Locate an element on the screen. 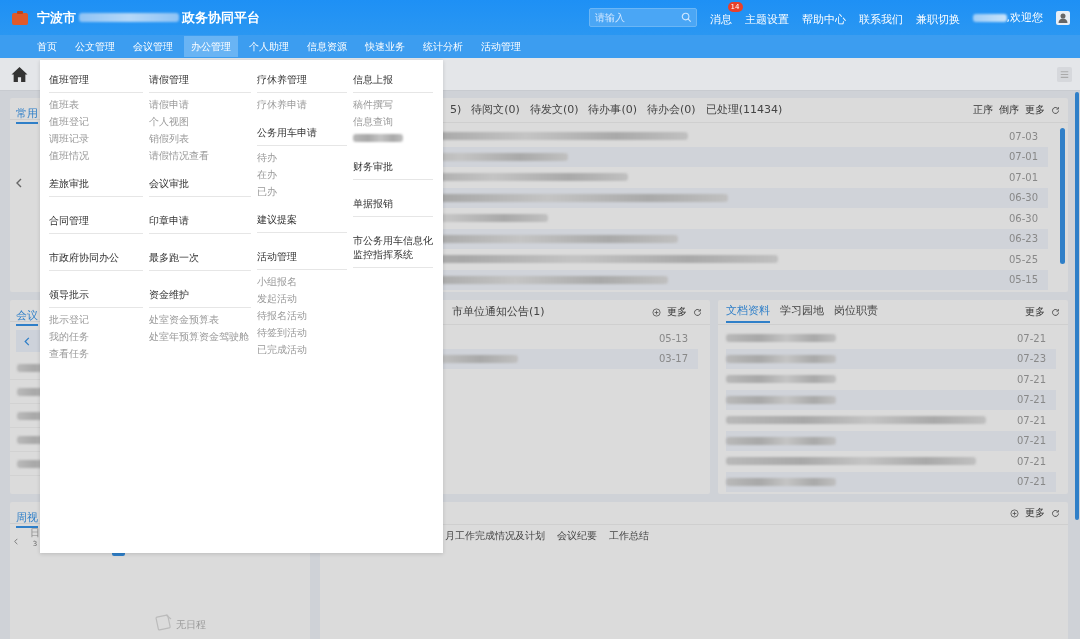 This screenshot has width=1080, height=639. menu-item: 批示登记 is located at coordinates (96, 319).